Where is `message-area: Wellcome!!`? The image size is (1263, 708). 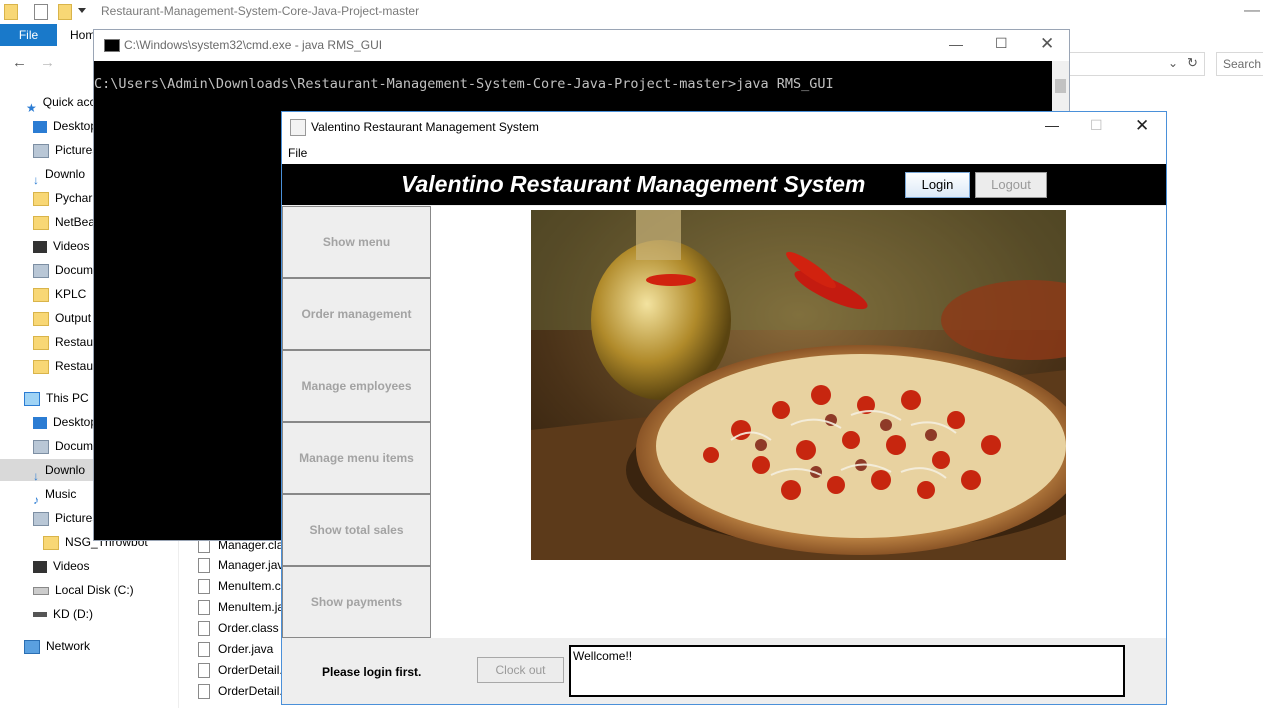
message-area: Wellcome!! is located at coordinates (847, 671).